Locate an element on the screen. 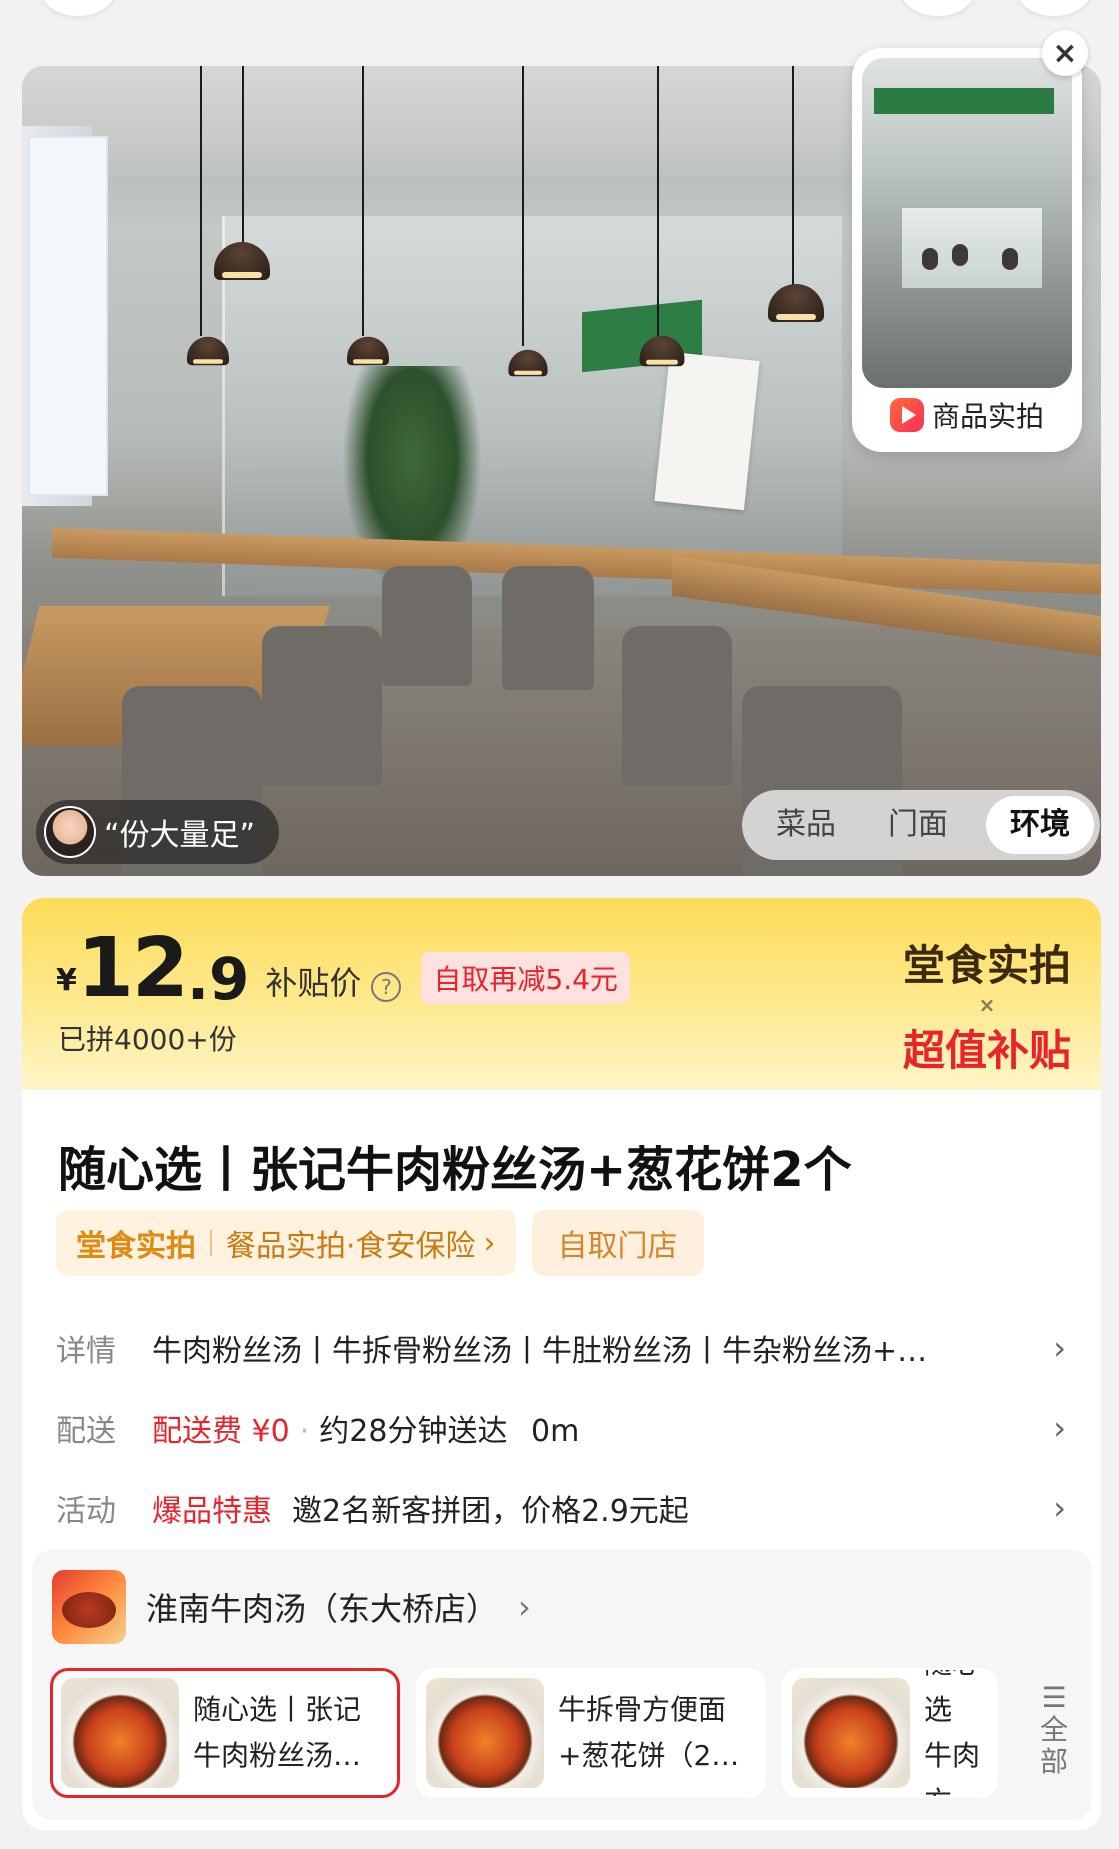 The width and height of the screenshot is (1119, 1849). delivery-time: 约28分钟送达 is located at coordinates (413, 1431).